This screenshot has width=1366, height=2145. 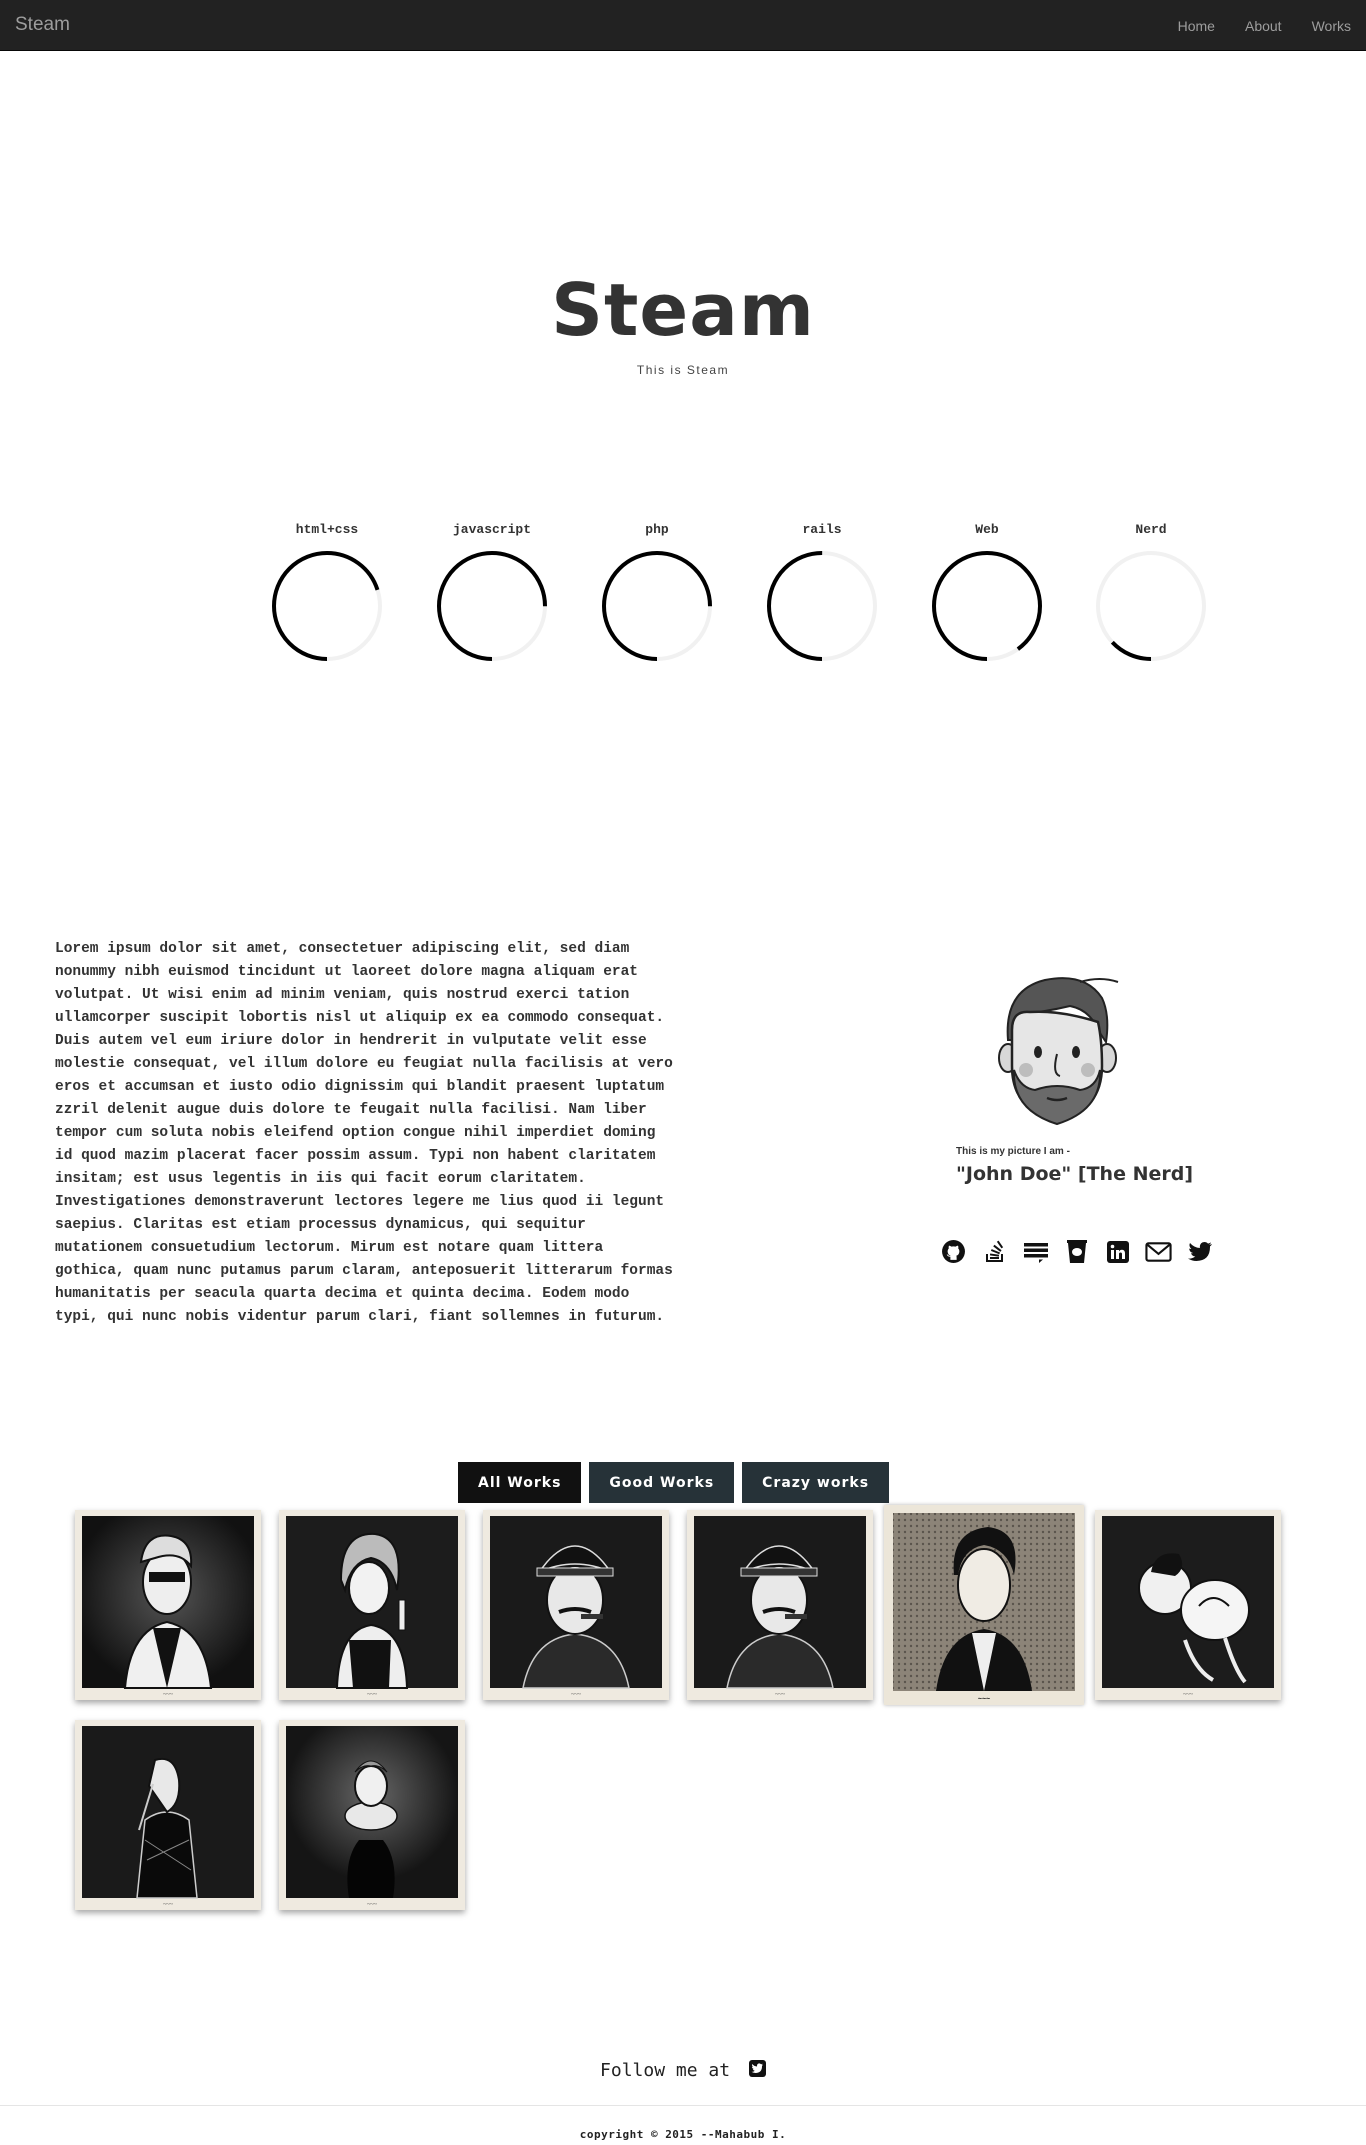 What do you see at coordinates (683, 370) in the screenshot?
I see `hero-subtitle: This is Steam` at bounding box center [683, 370].